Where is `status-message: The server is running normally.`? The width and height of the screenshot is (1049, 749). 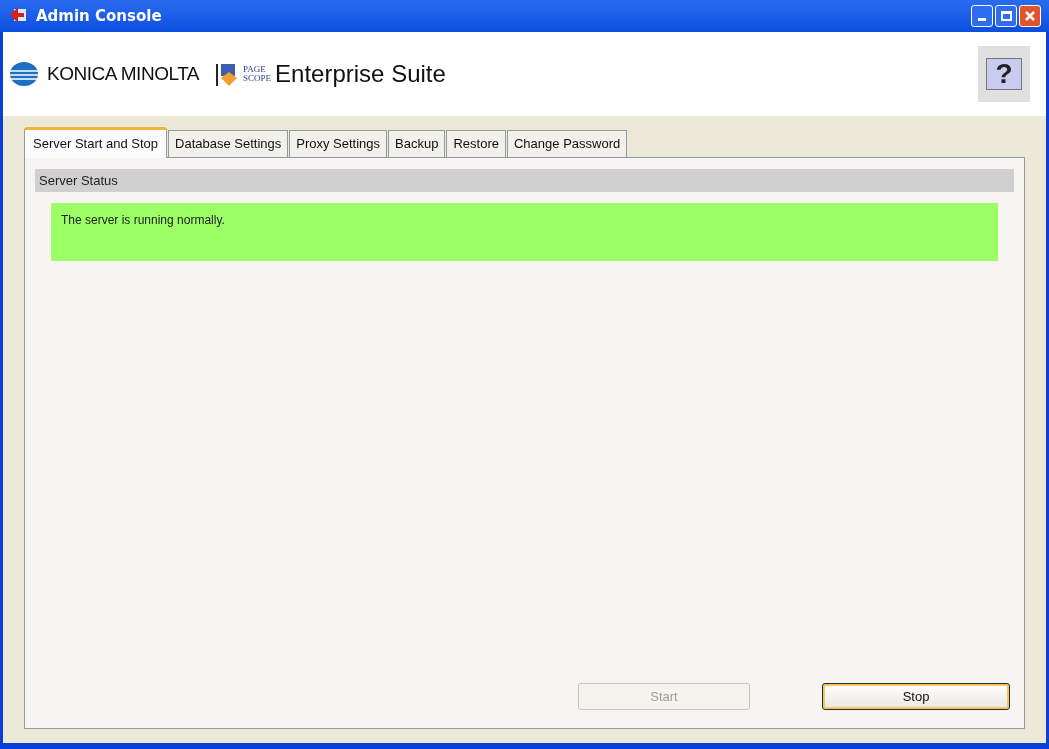 status-message: The server is running normally. is located at coordinates (524, 232).